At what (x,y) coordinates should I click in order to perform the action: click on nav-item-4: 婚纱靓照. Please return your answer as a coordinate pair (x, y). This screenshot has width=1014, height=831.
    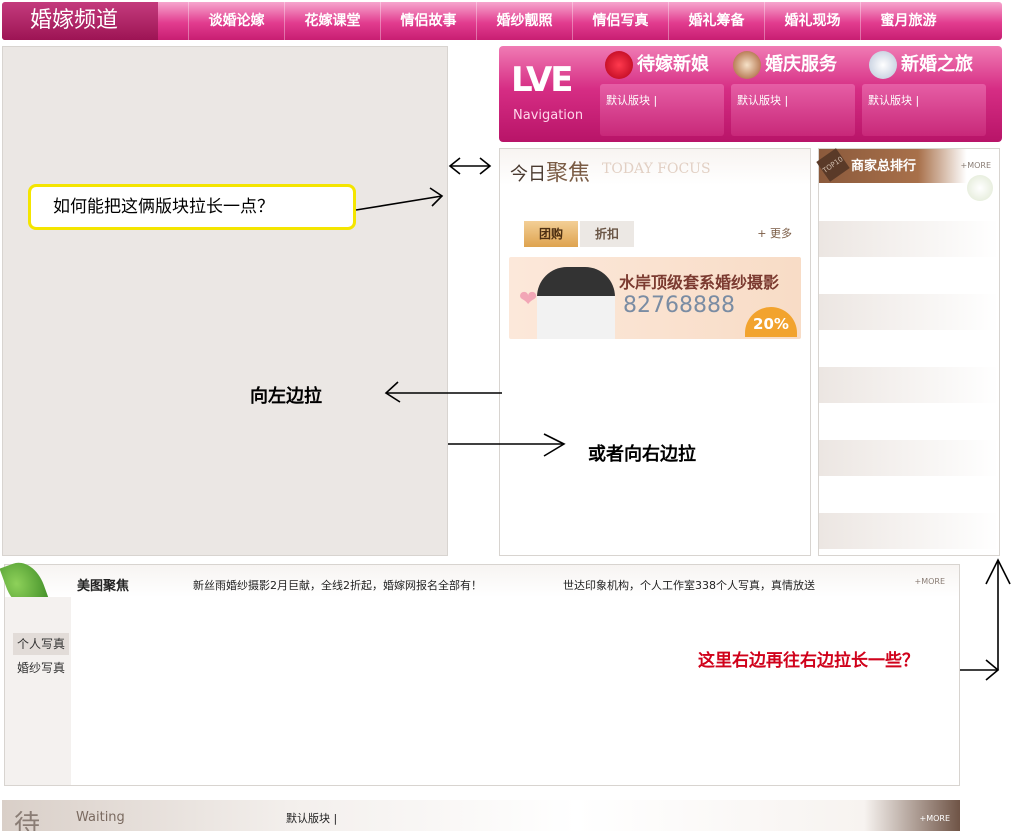
    Looking at the image, I should click on (524, 21).